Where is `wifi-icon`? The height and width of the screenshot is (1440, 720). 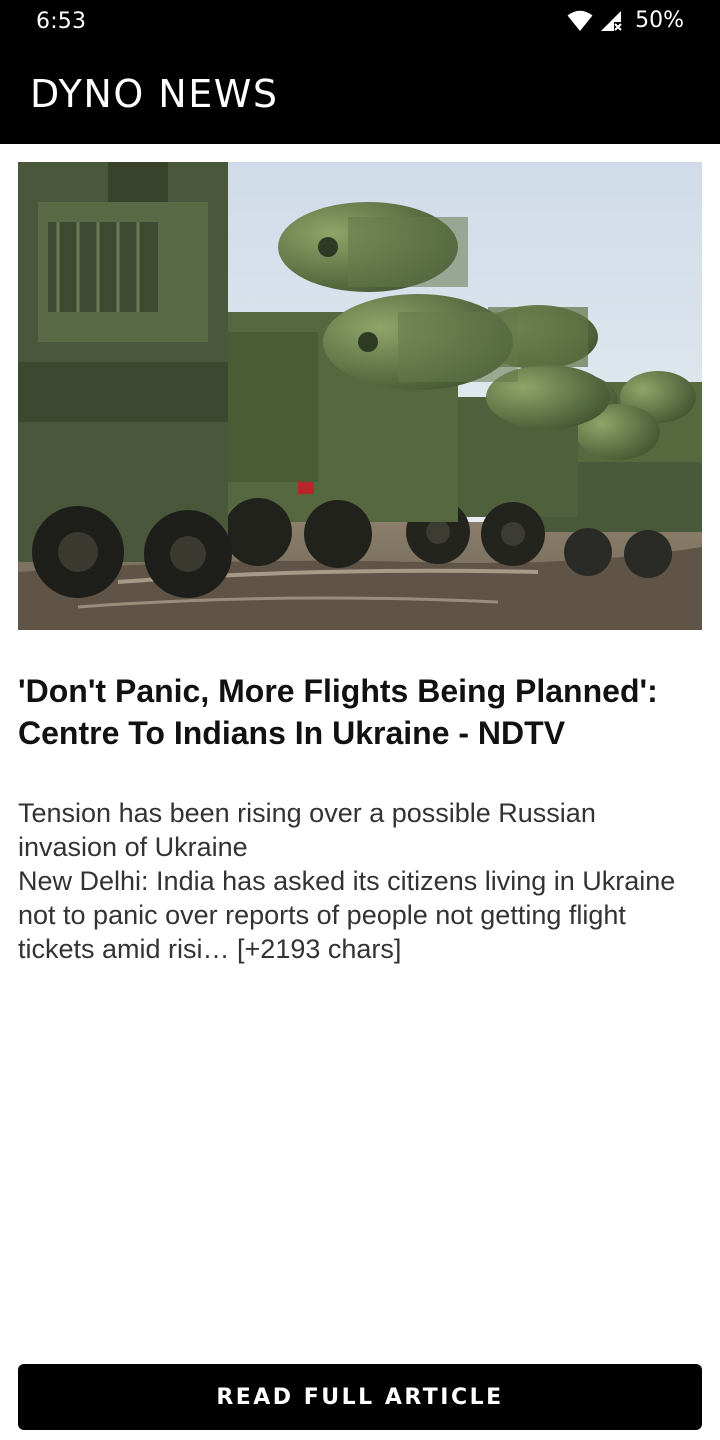
wifi-icon is located at coordinates (580, 21).